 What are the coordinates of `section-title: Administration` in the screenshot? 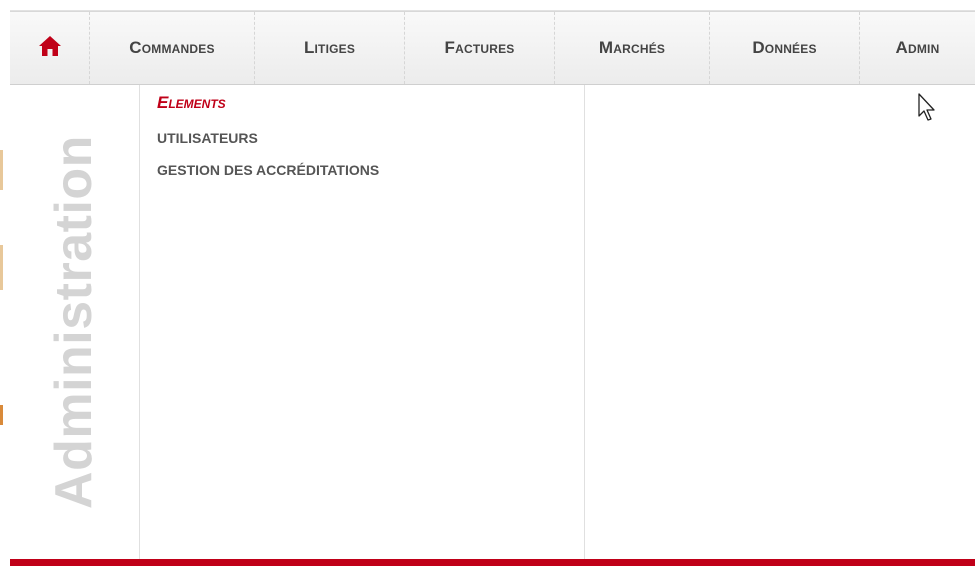 It's located at (74, 322).